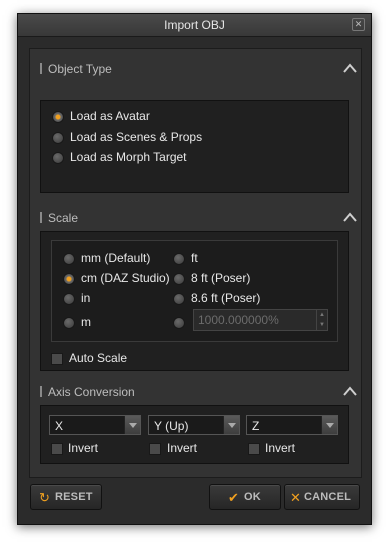 The width and height of the screenshot is (386, 544). Describe the element at coordinates (95, 425) in the screenshot. I see `axis-x-dropdown: X` at that location.